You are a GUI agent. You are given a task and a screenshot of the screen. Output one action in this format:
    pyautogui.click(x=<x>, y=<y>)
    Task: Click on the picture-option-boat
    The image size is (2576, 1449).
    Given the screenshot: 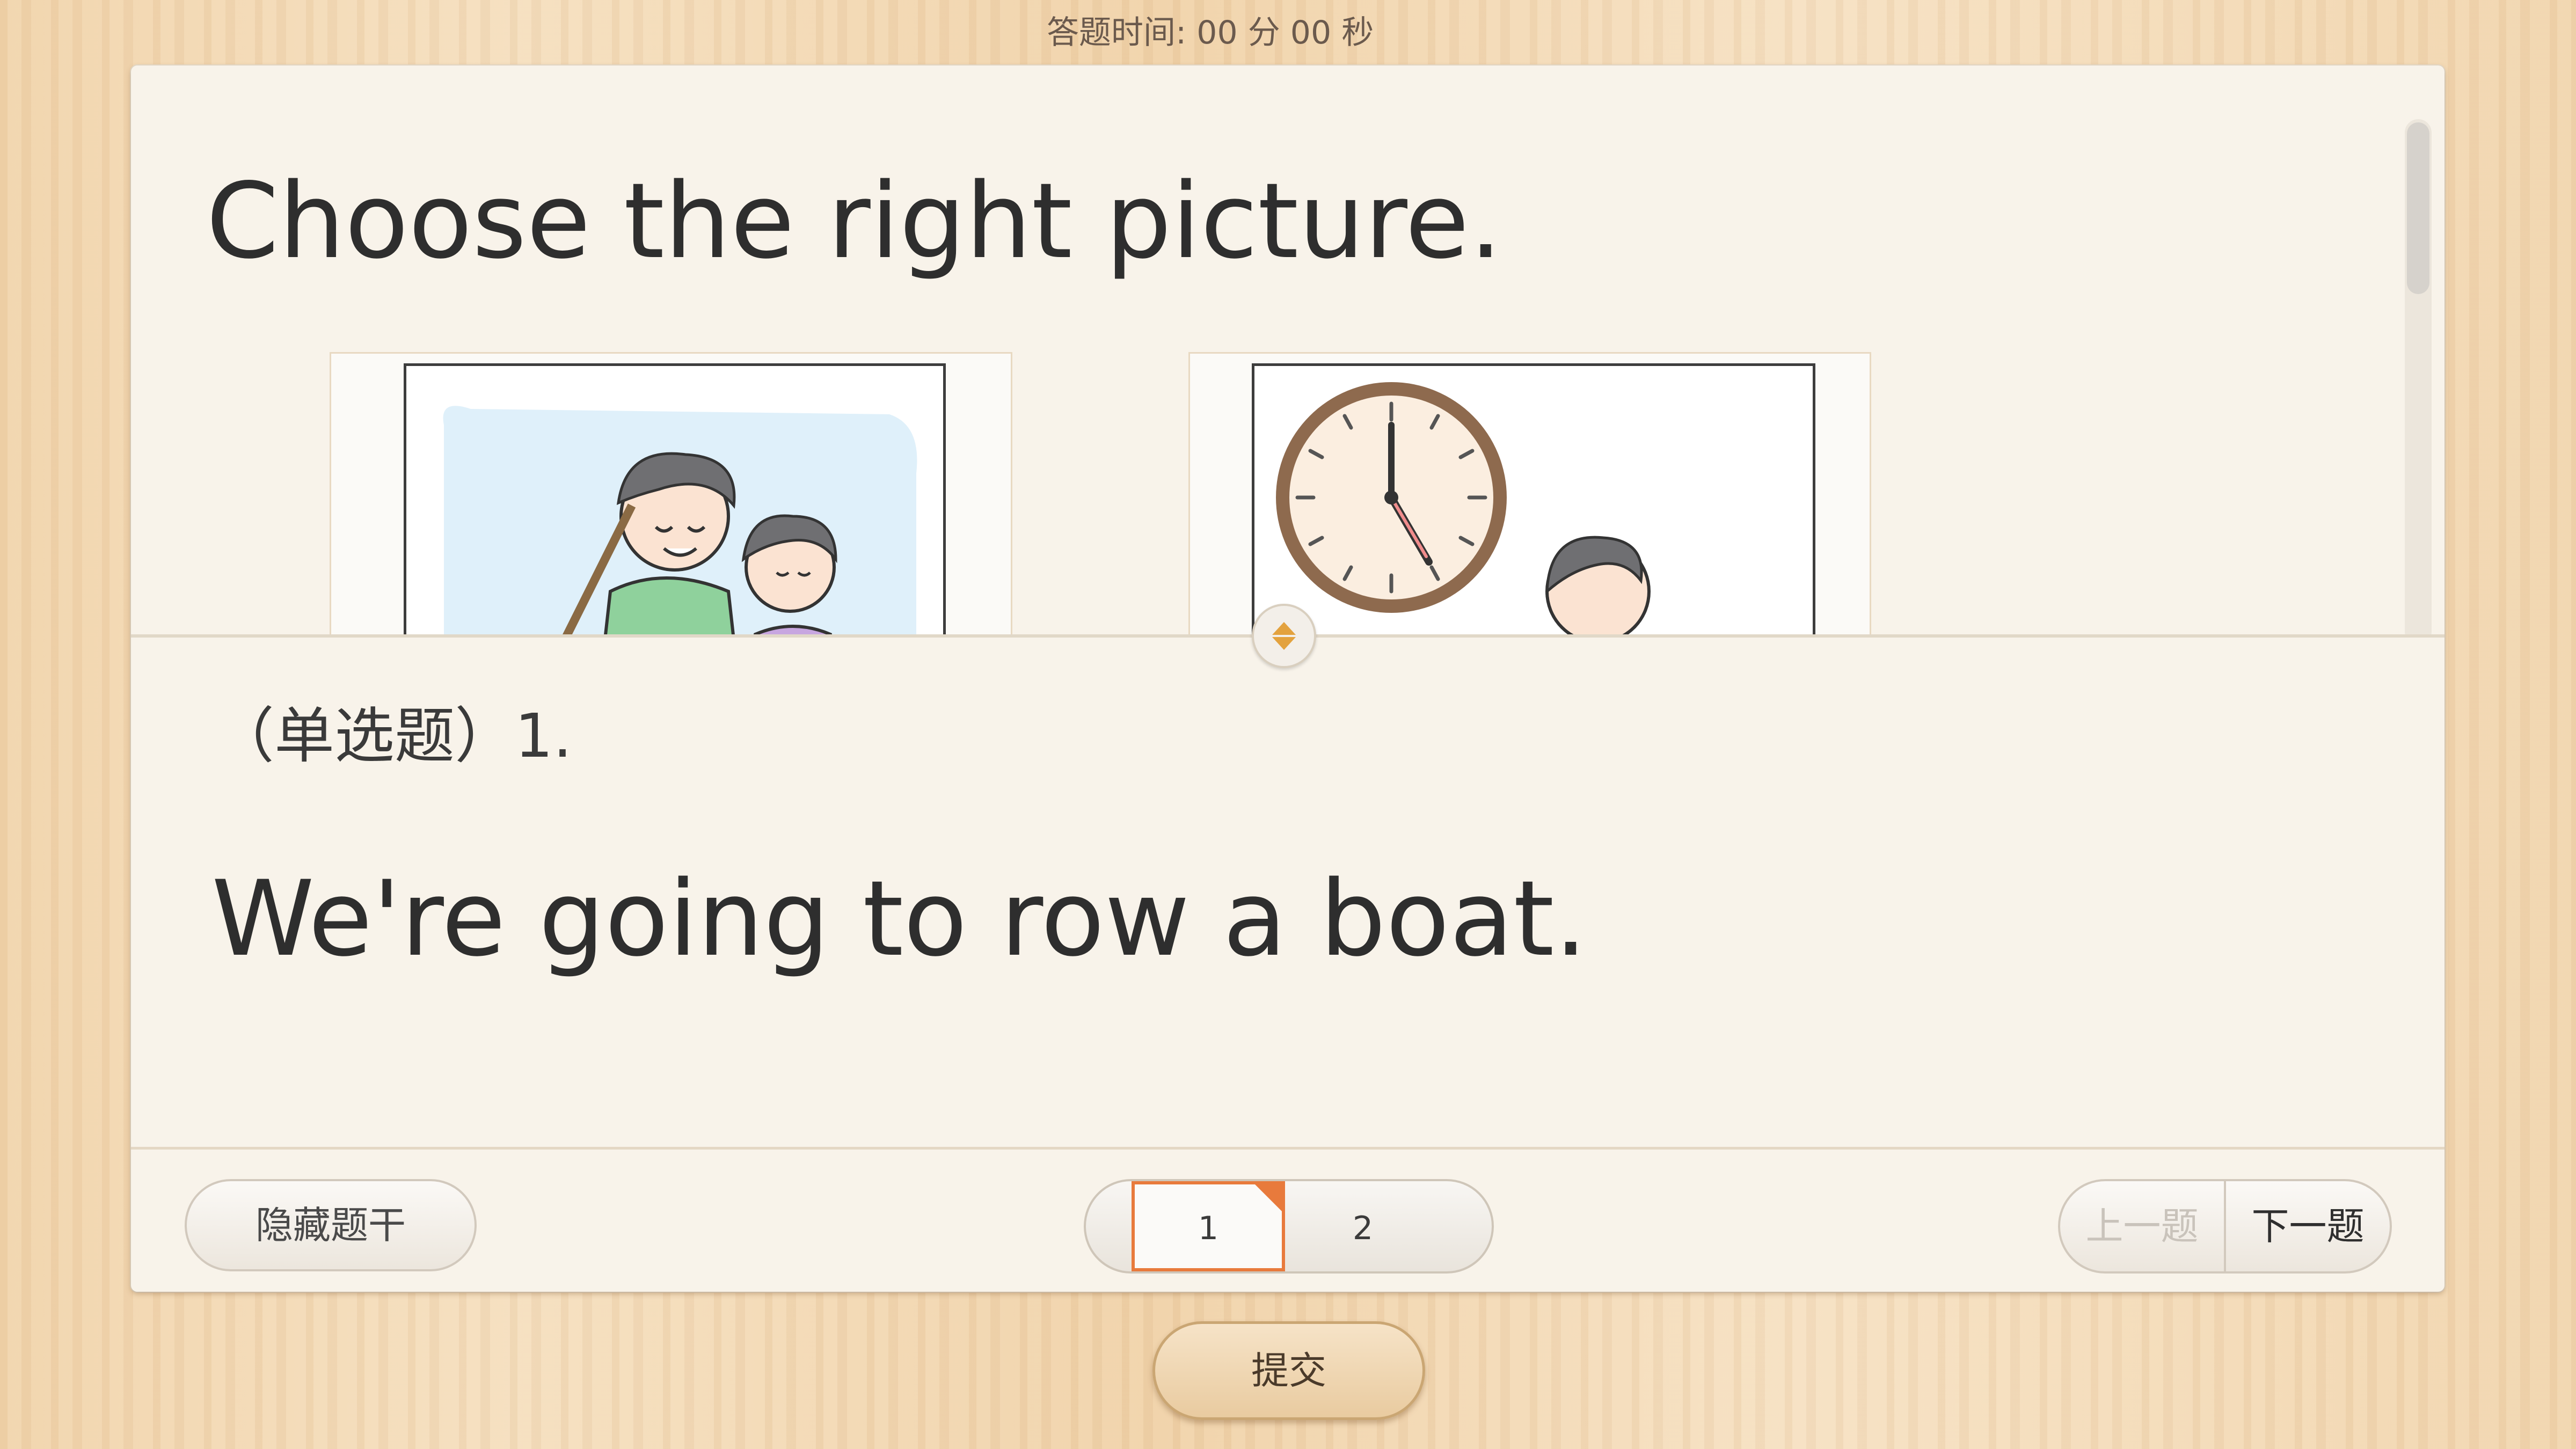 What is the action you would take?
    pyautogui.click(x=671, y=493)
    